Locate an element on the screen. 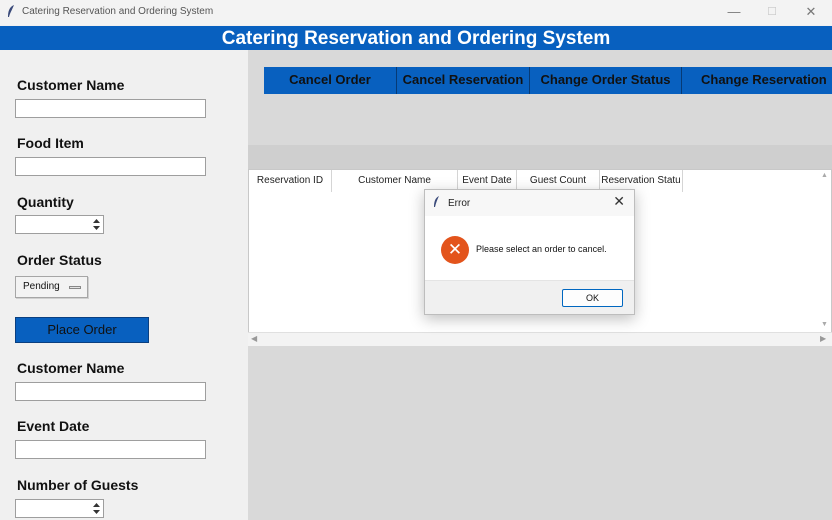 This screenshot has height=520, width=832. scroll-right-icon: ▶ is located at coordinates (823, 338).